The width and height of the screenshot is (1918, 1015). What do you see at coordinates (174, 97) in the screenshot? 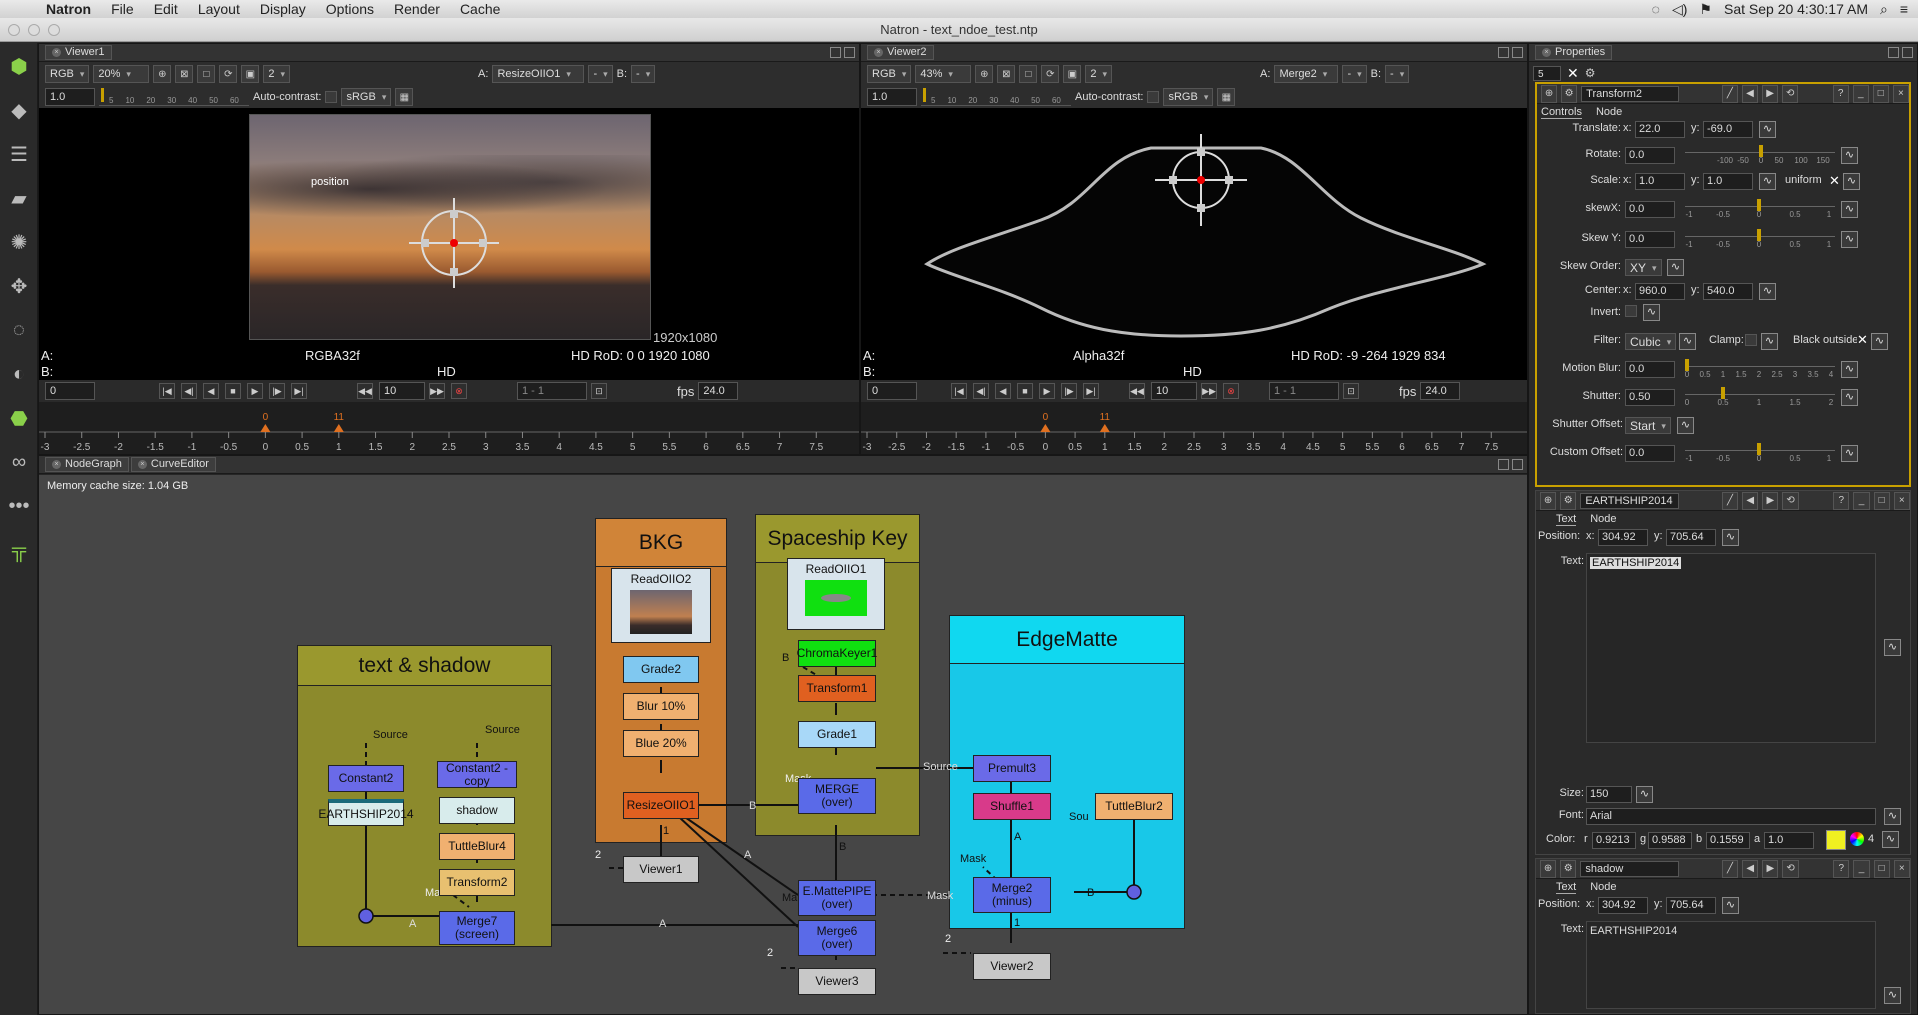
I see `gain-slider: 5 10 20 30 40 50 60` at bounding box center [174, 97].